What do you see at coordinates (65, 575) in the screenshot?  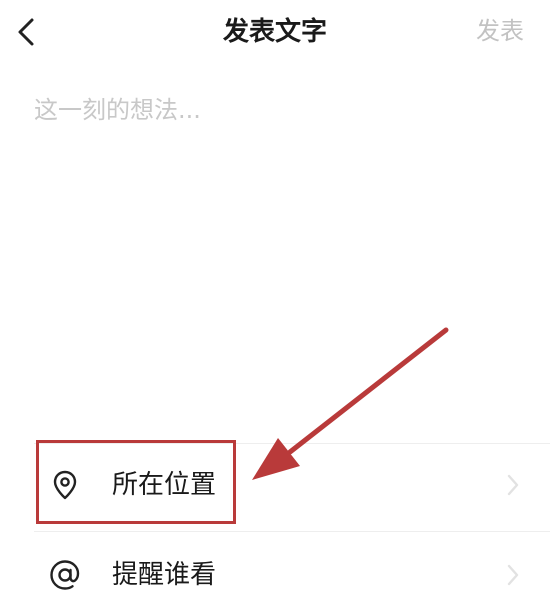 I see `at-sign-icon` at bounding box center [65, 575].